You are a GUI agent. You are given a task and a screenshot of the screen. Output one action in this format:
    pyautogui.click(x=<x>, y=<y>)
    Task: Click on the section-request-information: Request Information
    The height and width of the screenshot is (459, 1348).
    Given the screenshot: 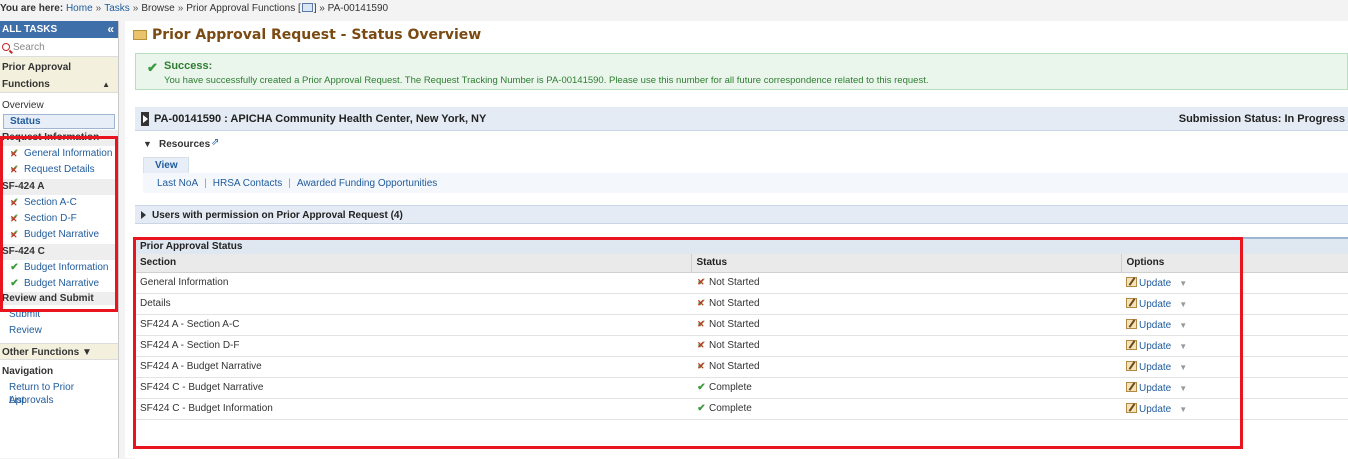 What is the action you would take?
    pyautogui.click(x=59, y=138)
    